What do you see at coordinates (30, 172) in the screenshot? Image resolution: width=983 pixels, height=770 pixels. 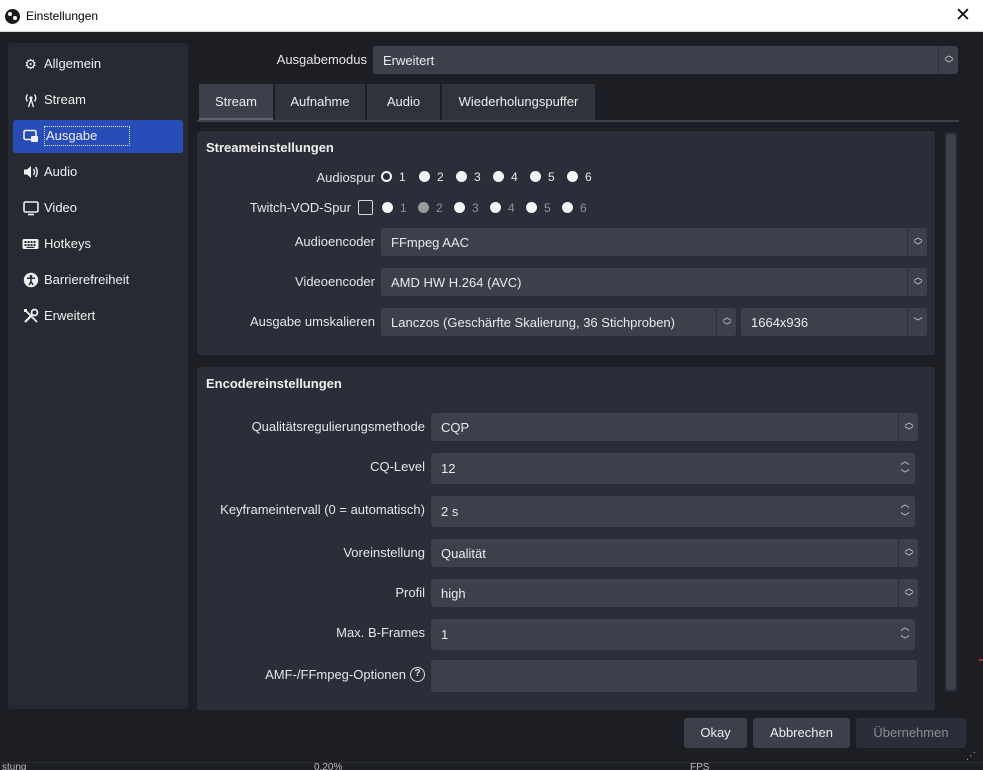 I see `speaker-icon` at bounding box center [30, 172].